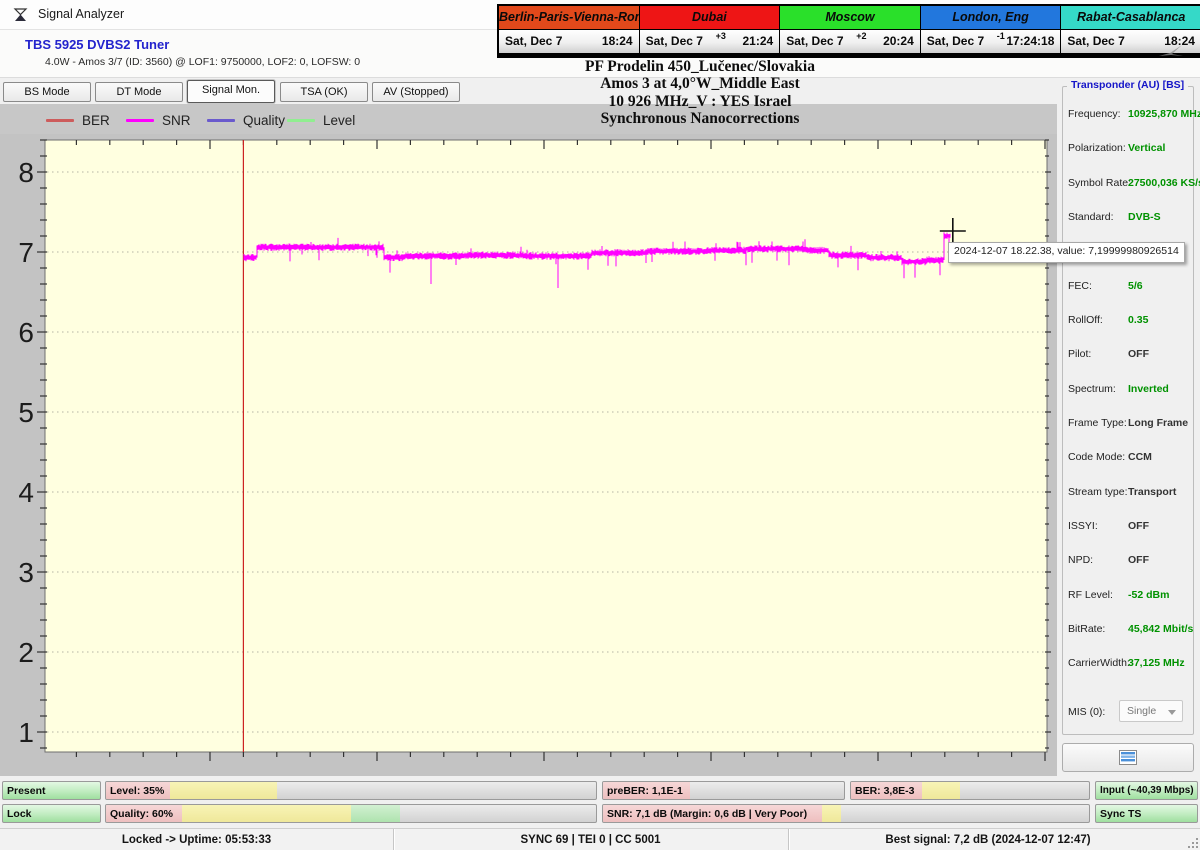  Describe the element at coordinates (26, 252) in the screenshot. I see `svg-text: 7` at that location.